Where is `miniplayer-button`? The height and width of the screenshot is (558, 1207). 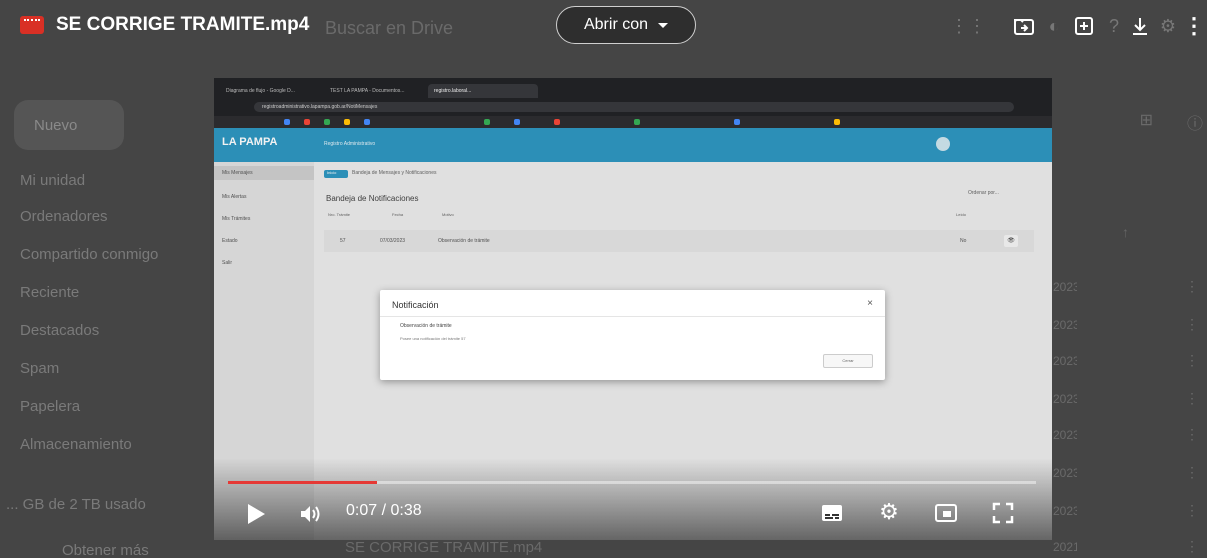
miniplayer-button is located at coordinates (946, 513).